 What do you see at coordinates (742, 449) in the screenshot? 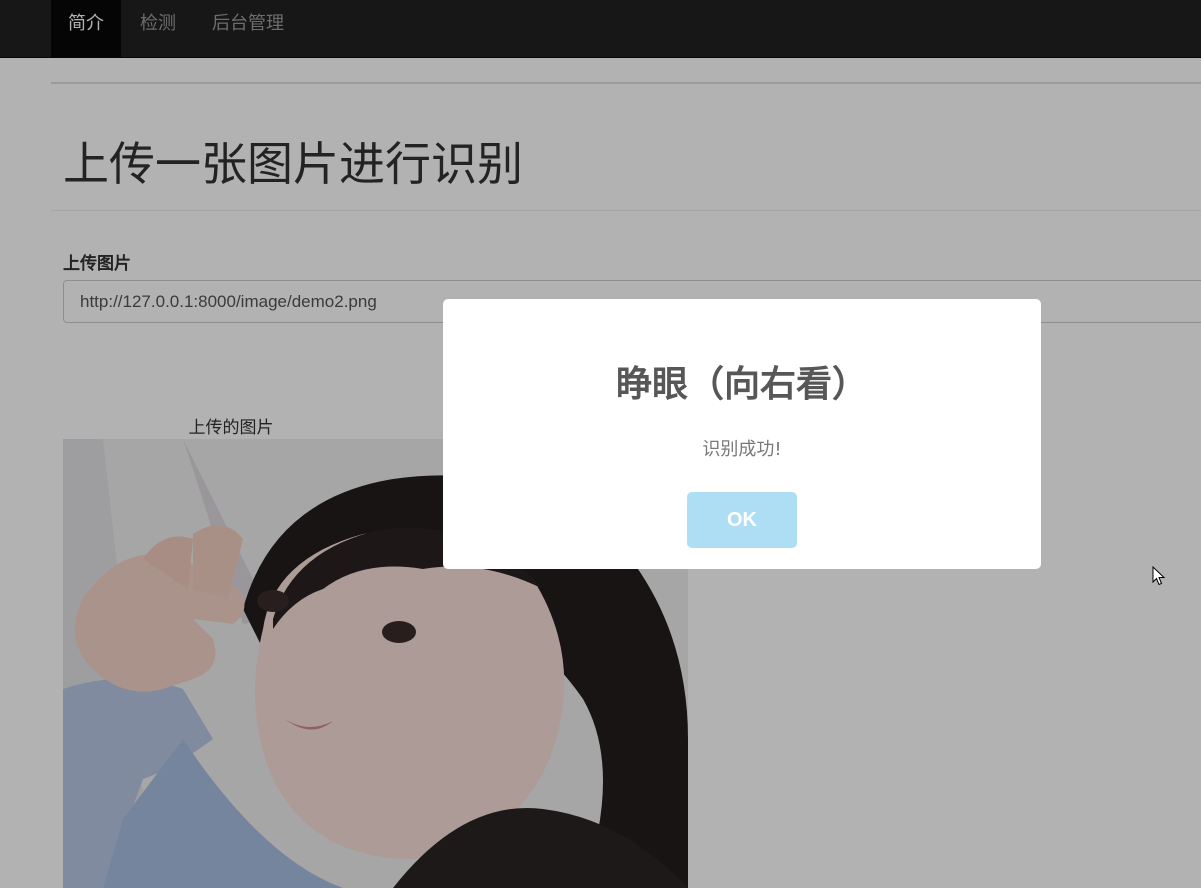
I see `dialog-message: 识别成功!` at bounding box center [742, 449].